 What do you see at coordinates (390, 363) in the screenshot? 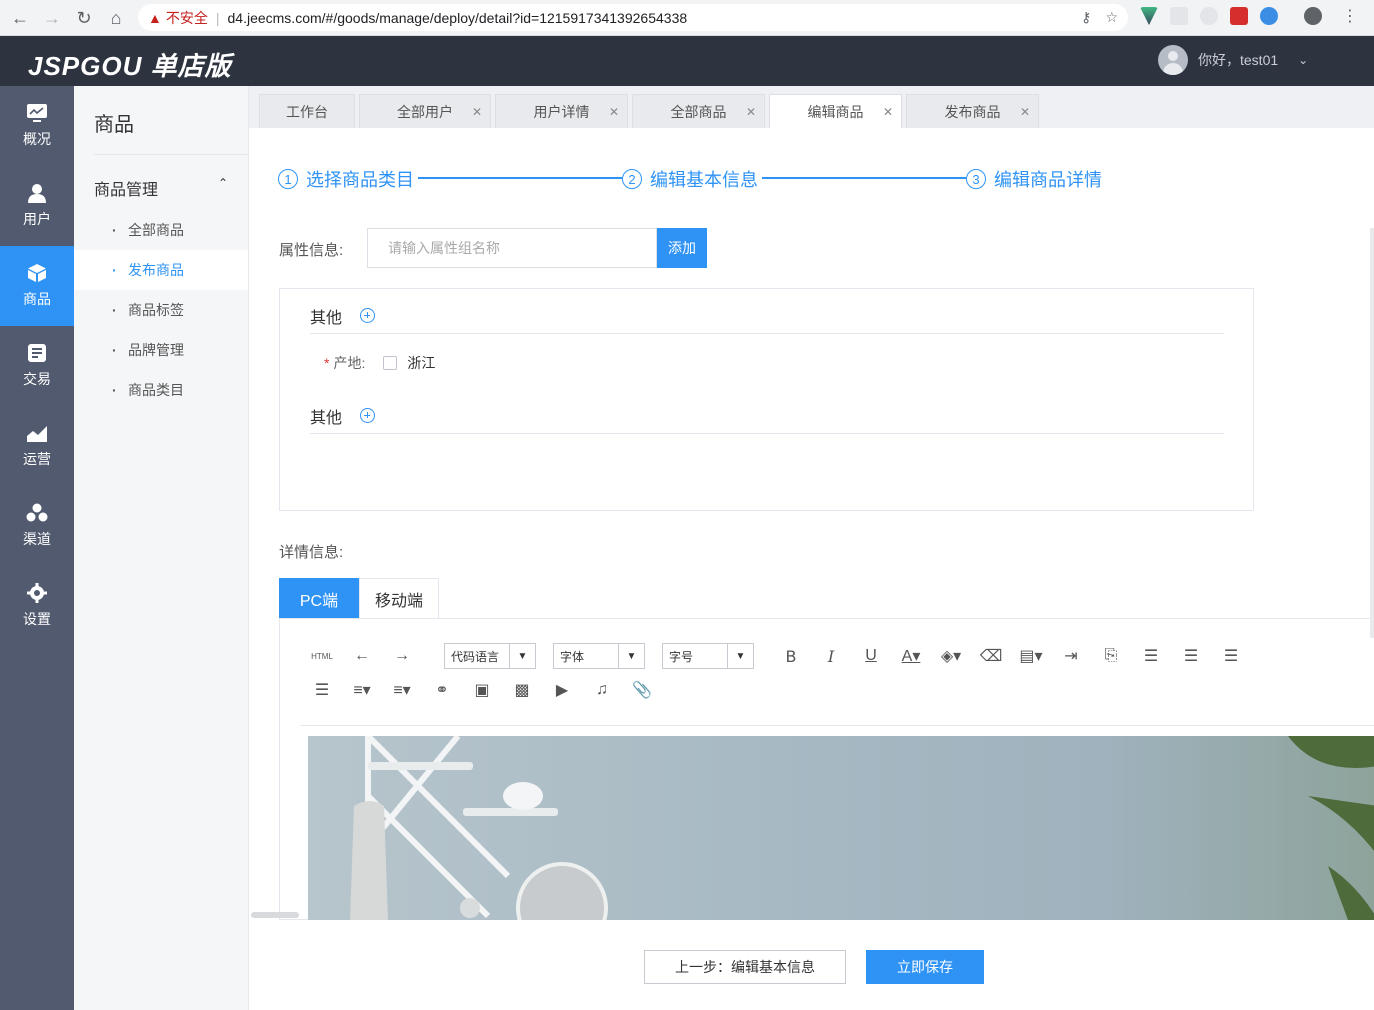
I see `origin-checkbox` at bounding box center [390, 363].